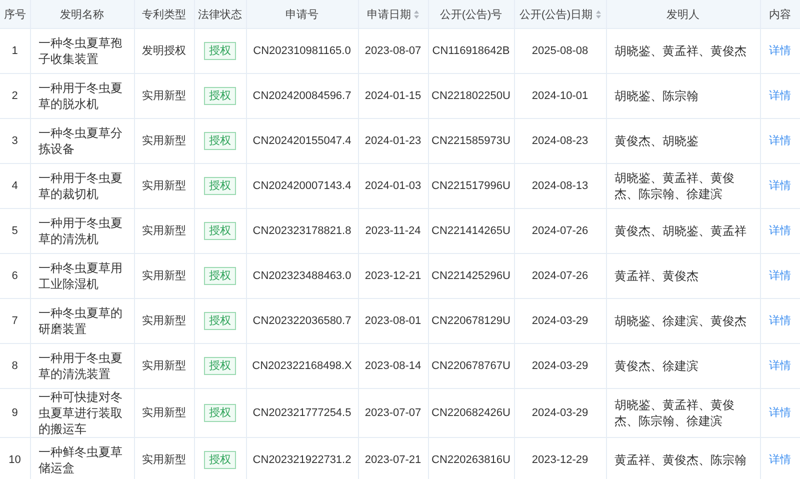 The image size is (800, 479). I want to click on table-cell: 3, so click(15, 141).